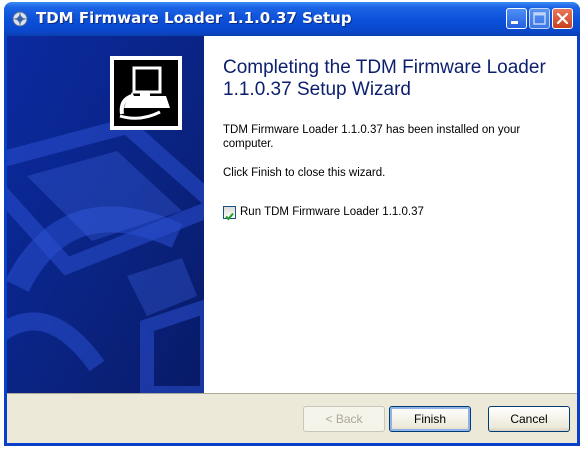 The height and width of the screenshot is (451, 583). I want to click on close-icon, so click(562, 18).